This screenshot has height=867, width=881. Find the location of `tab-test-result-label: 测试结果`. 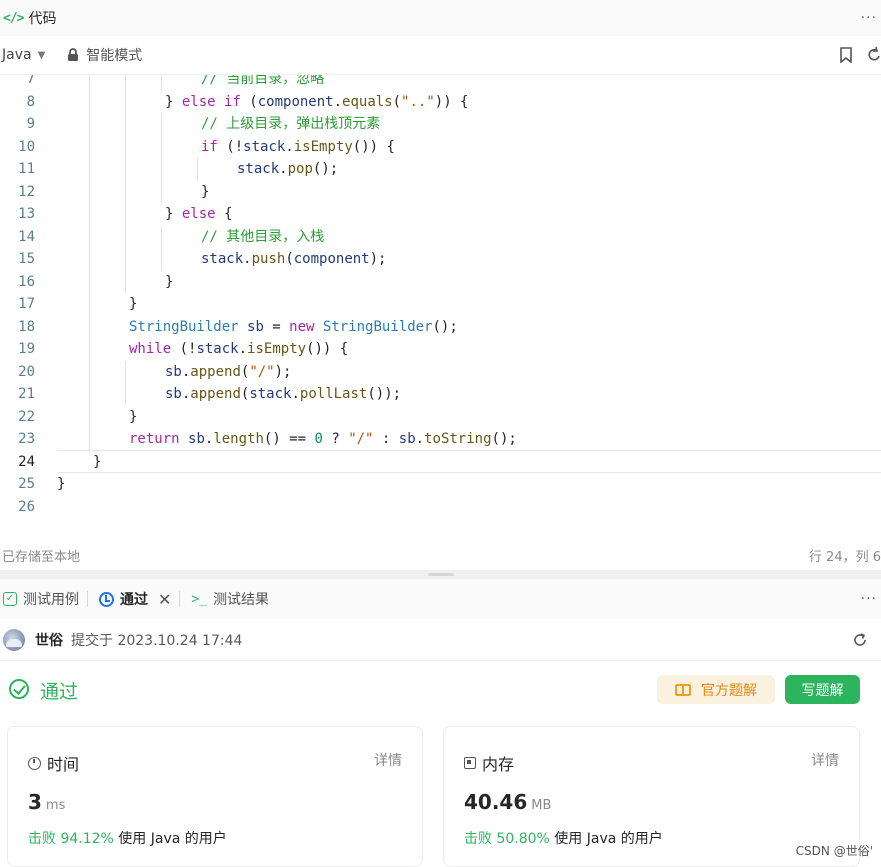

tab-test-result-label: 测试结果 is located at coordinates (241, 600).